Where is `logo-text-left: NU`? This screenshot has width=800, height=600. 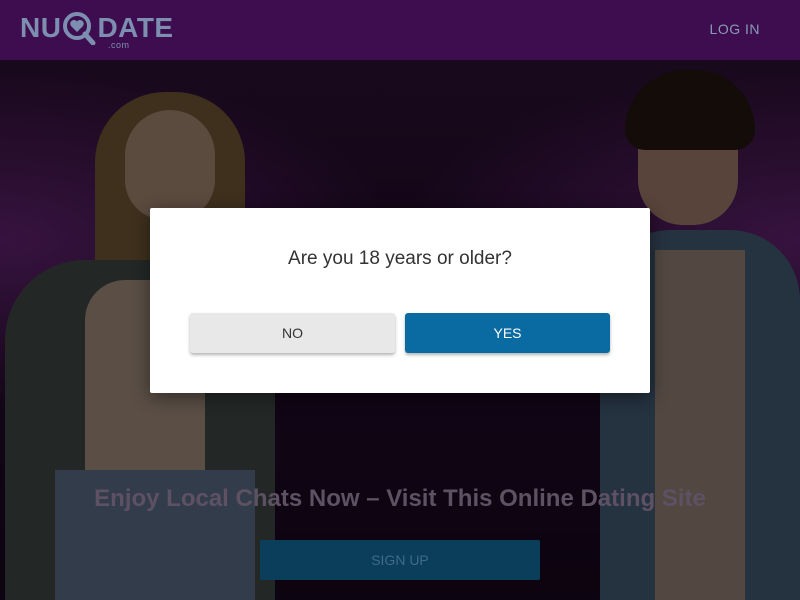
logo-text-left: NU is located at coordinates (41, 27).